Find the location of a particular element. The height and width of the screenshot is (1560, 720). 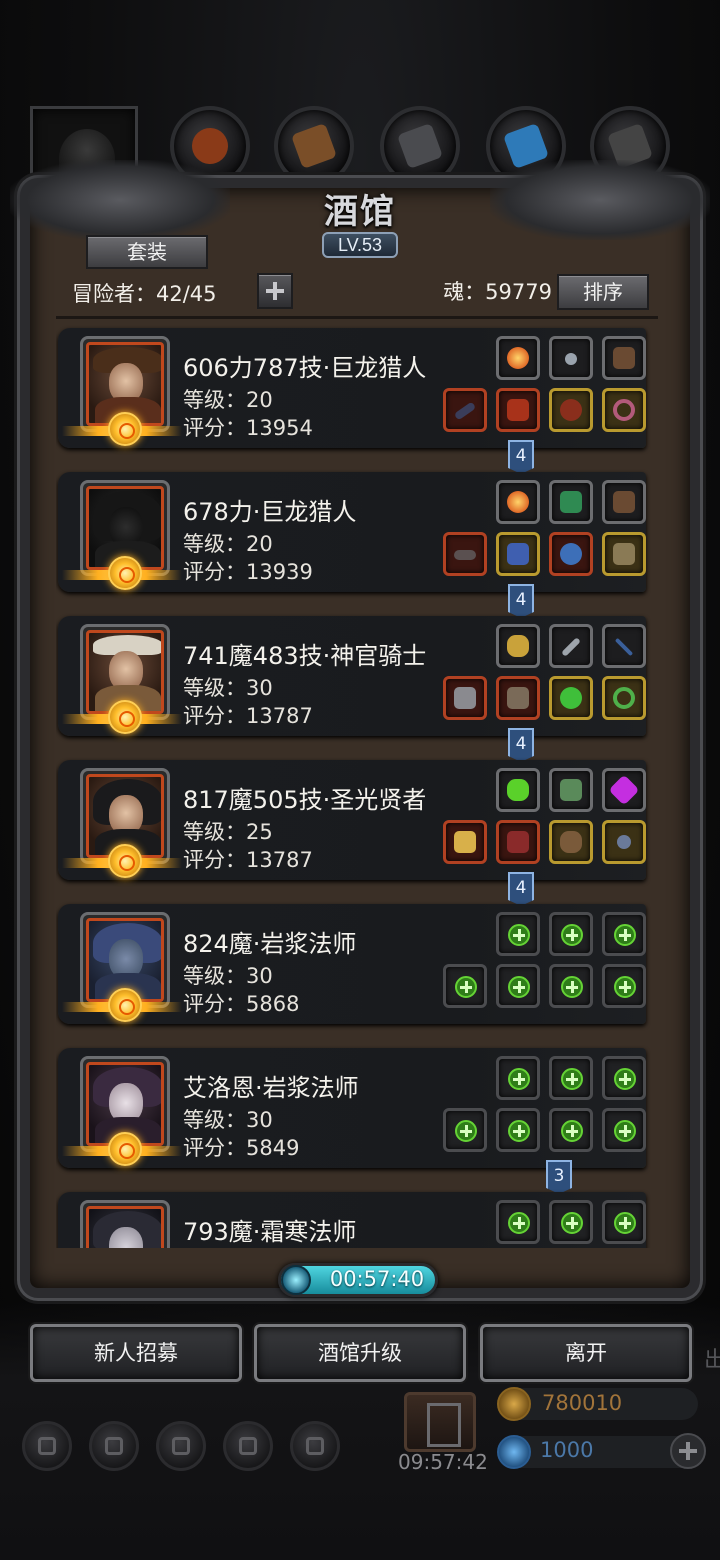

gift-box-button is located at coordinates (440, 1422).